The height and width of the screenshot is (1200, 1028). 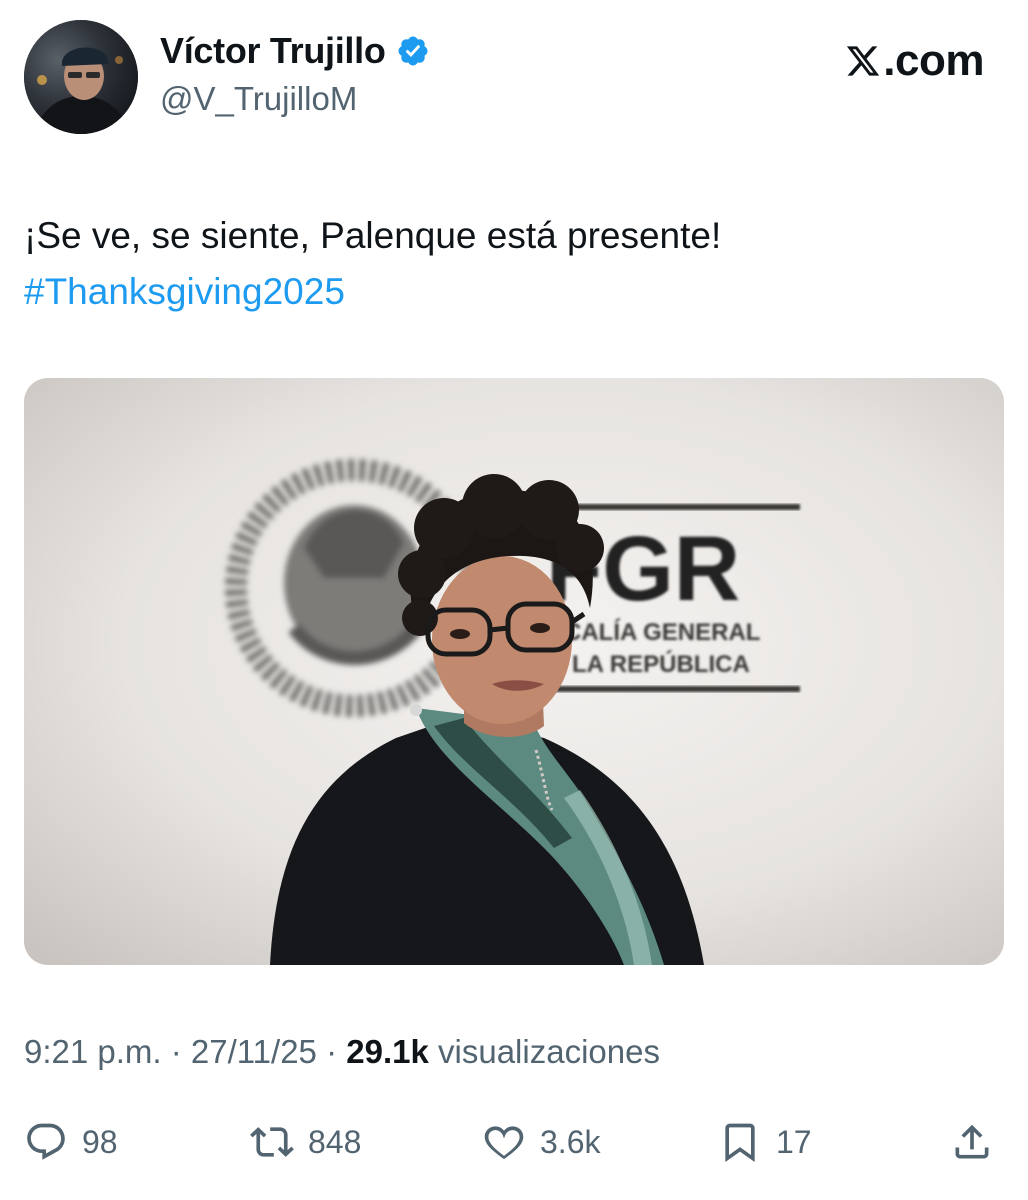 What do you see at coordinates (662, 632) in the screenshot?
I see `sign-line1: CALÍA GENERAL` at bounding box center [662, 632].